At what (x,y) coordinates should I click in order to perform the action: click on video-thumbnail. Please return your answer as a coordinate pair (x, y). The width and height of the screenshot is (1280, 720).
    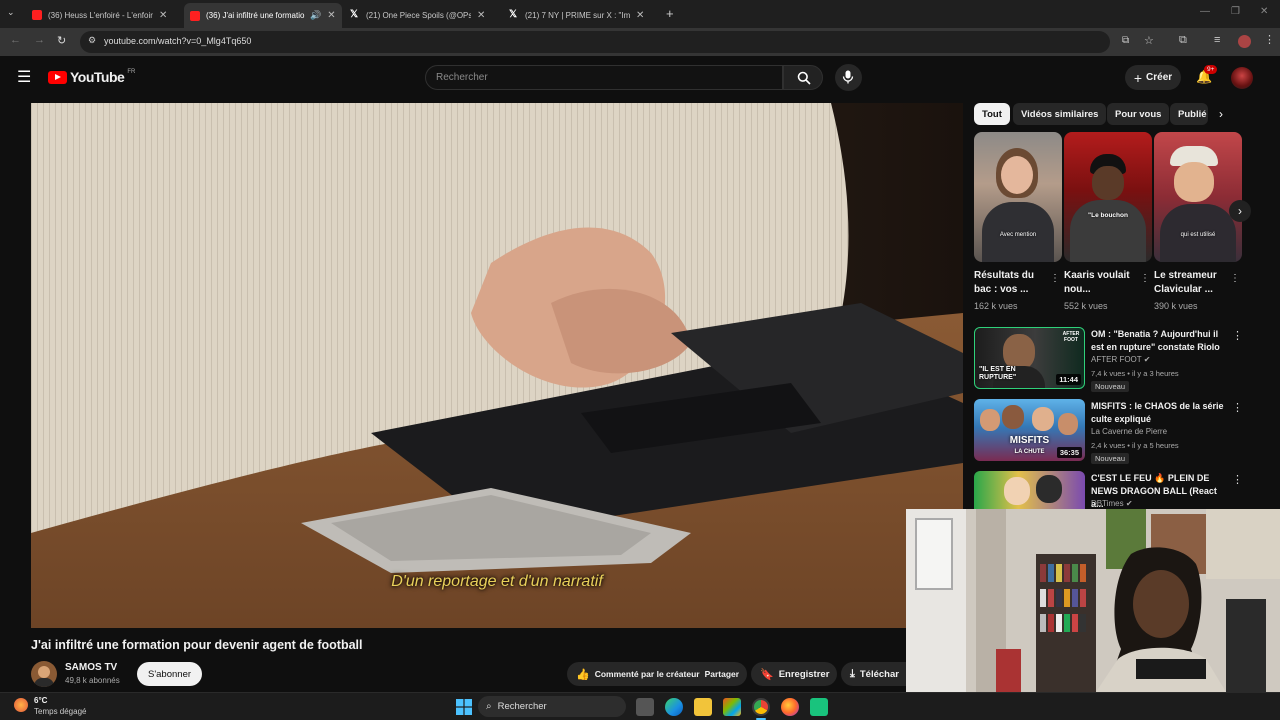
    Looking at the image, I should click on (1029, 490).